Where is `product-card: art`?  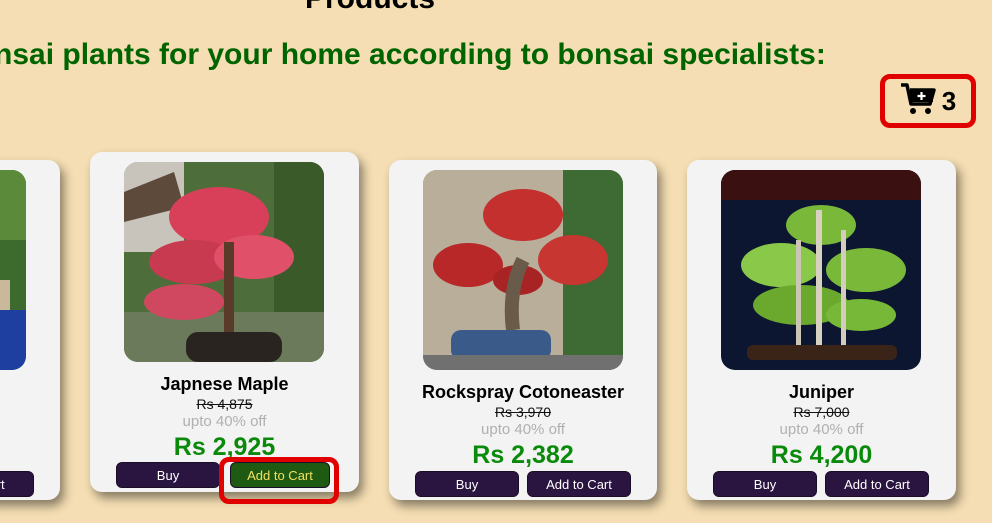
product-card: art is located at coordinates (30, 330).